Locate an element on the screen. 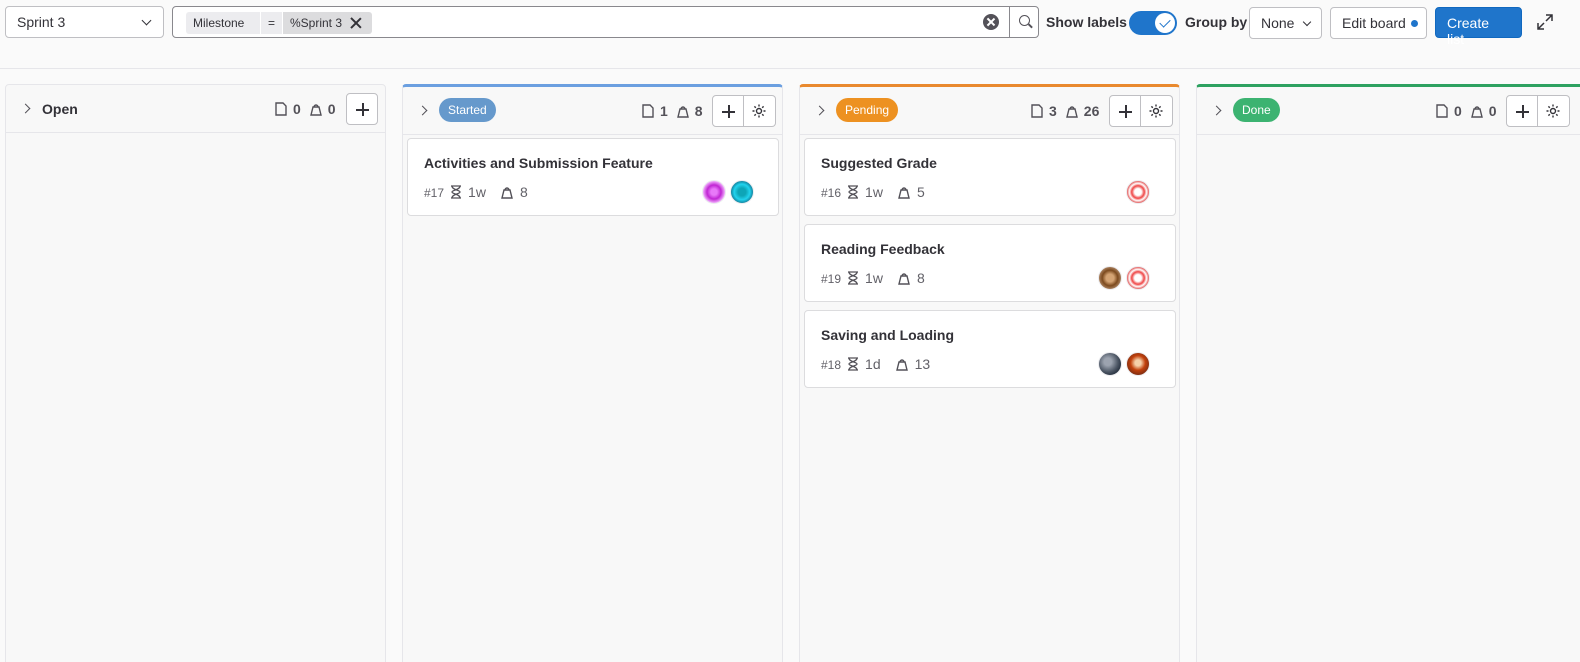 This screenshot has height=662, width=1580. group-by-dropdown: None is located at coordinates (1285, 23).